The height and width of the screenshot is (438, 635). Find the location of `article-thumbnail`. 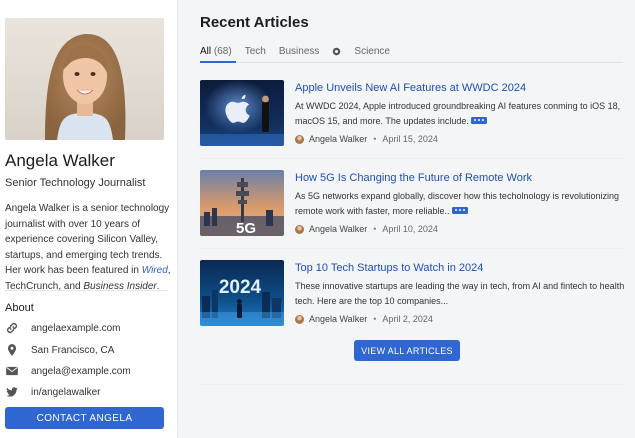

article-thumbnail is located at coordinates (242, 113).